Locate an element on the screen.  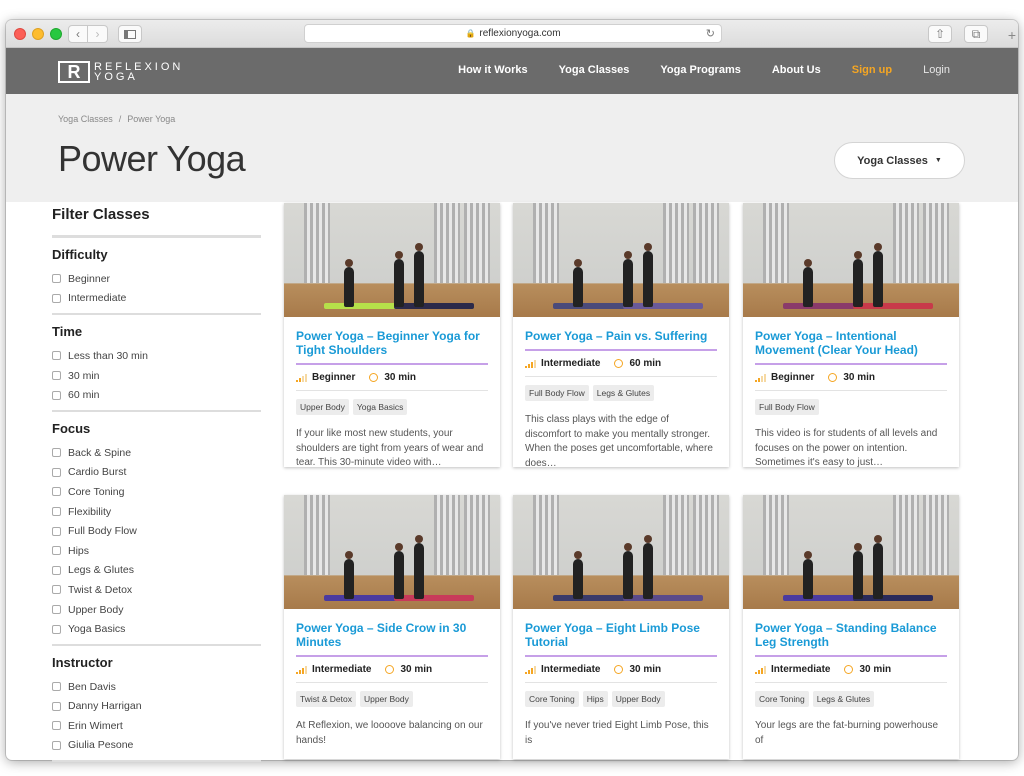
nav-yoga-classes: Yoga Classes is located at coordinates (594, 70).